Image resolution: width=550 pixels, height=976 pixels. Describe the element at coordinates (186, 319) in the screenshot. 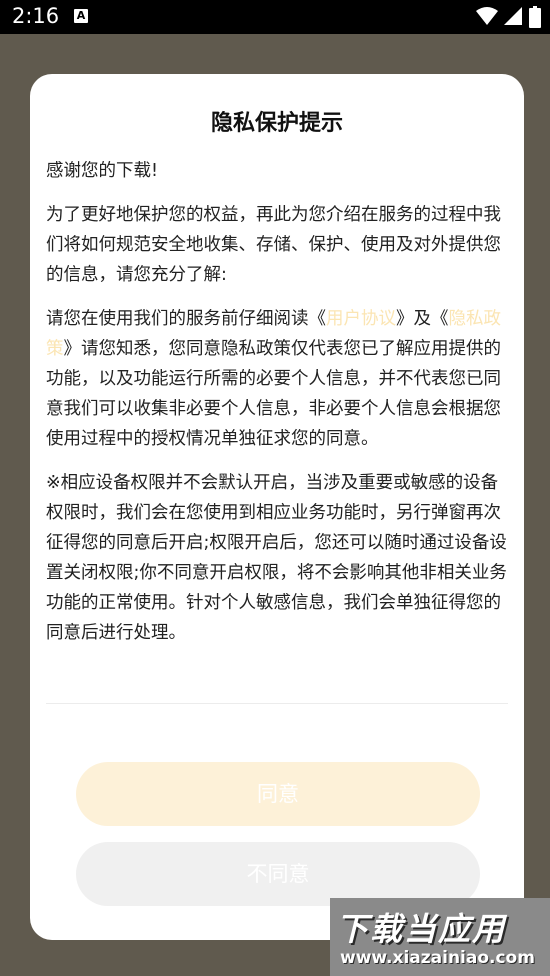

I see `agreement-prefix: 请您在使用我们的服务前仔细阅读《` at that location.